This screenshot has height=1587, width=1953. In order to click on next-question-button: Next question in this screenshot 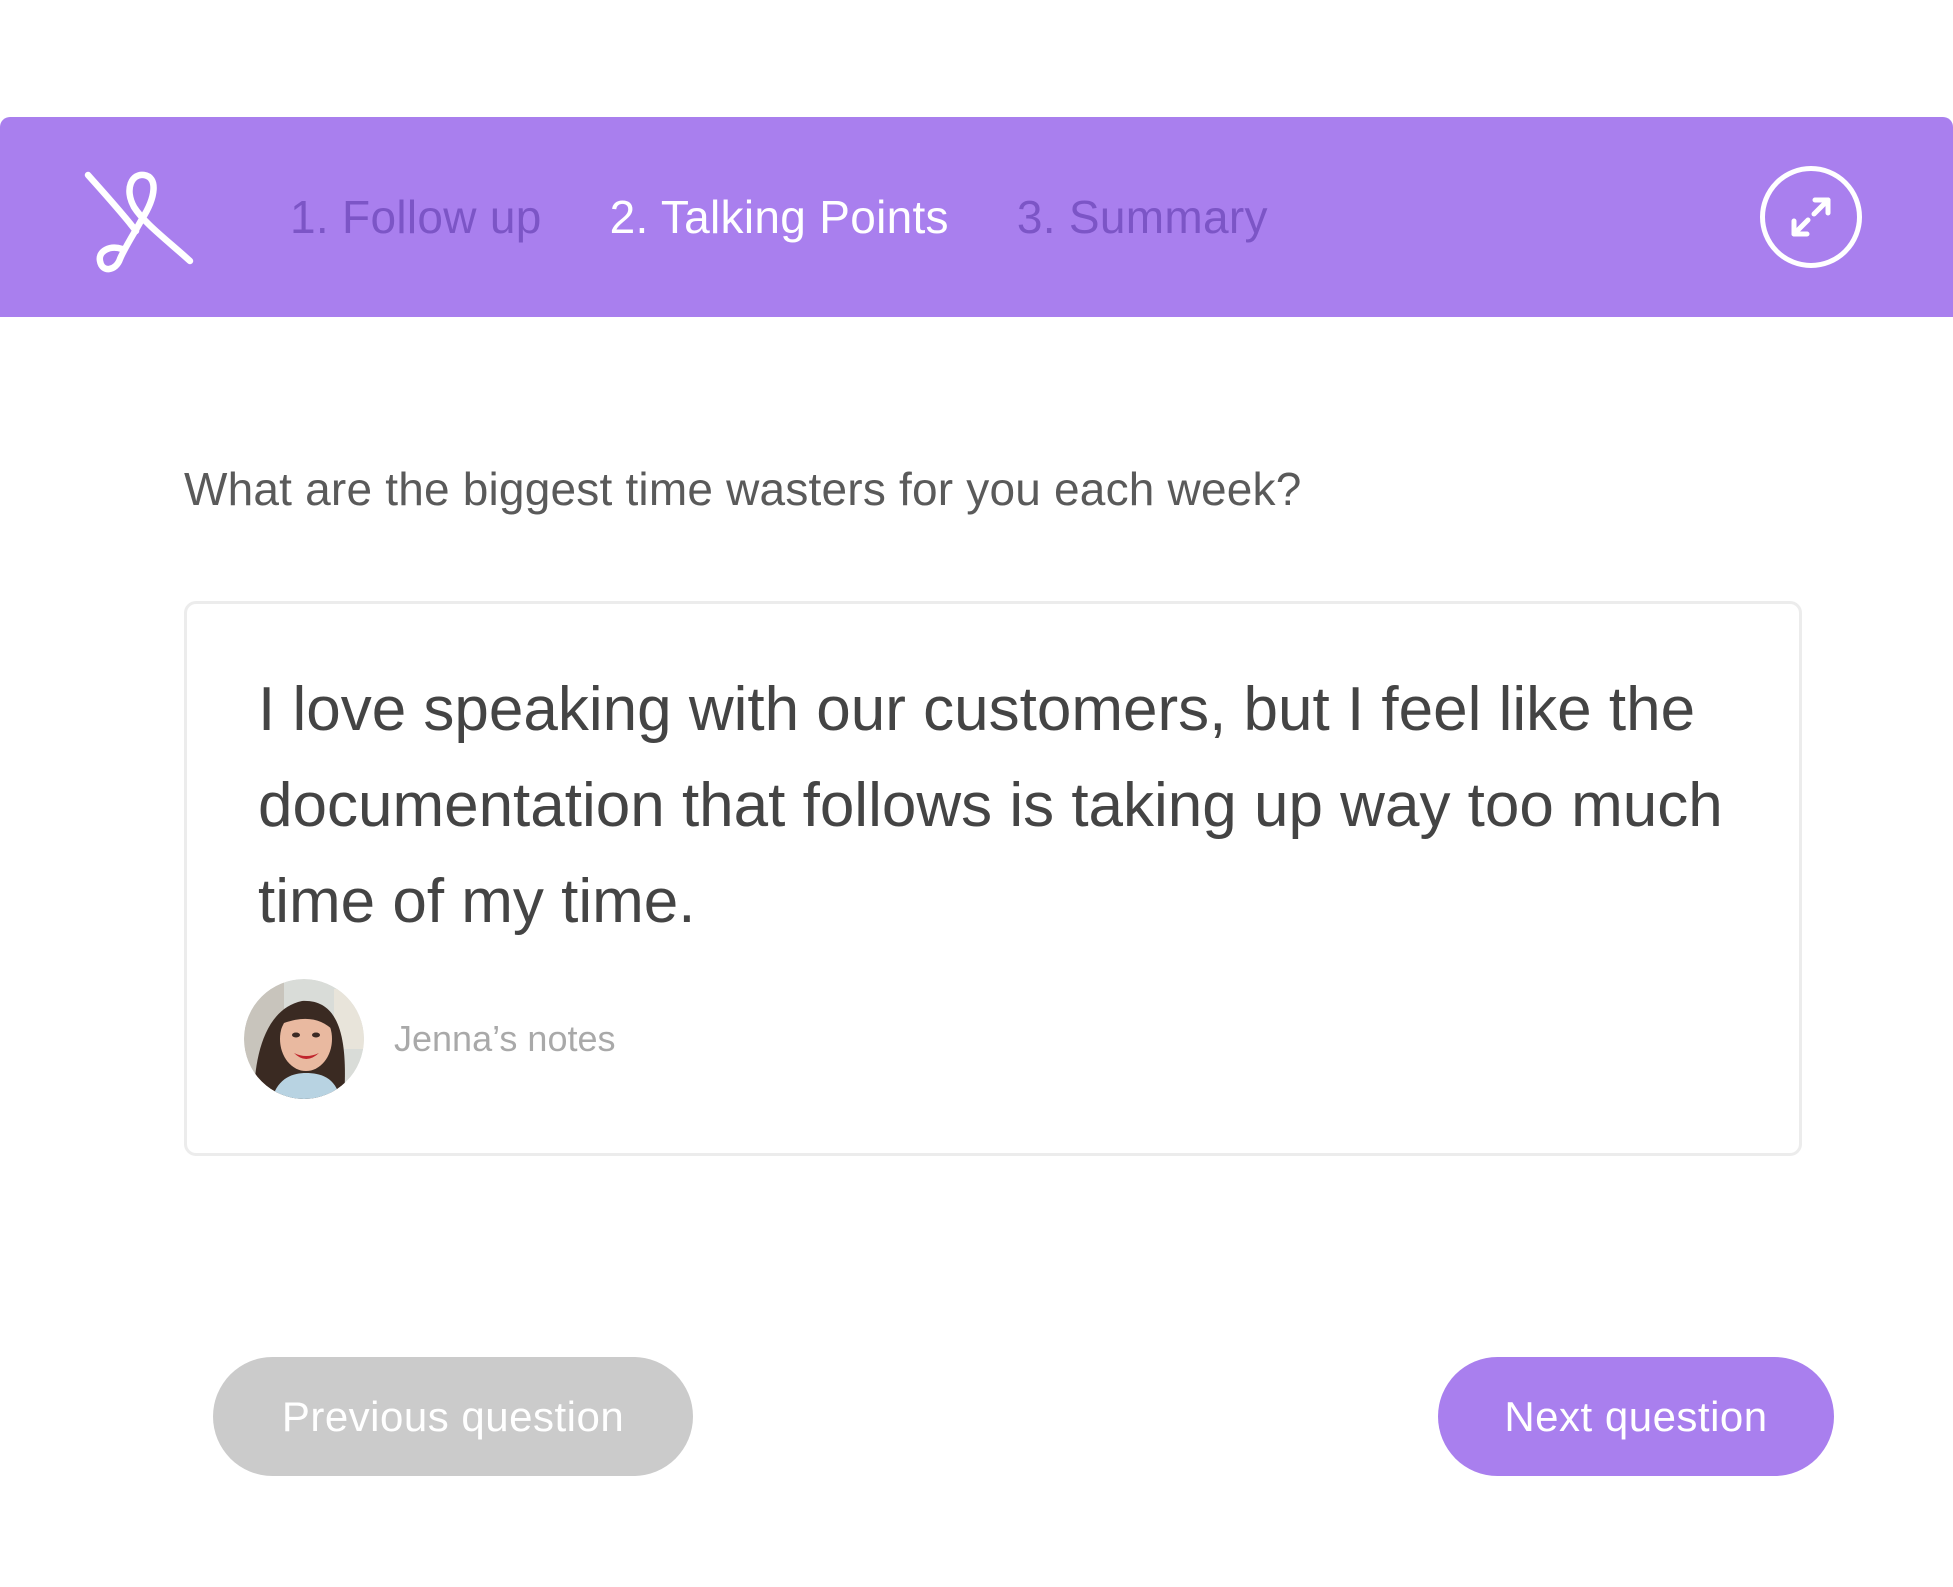, I will do `click(1636, 1416)`.